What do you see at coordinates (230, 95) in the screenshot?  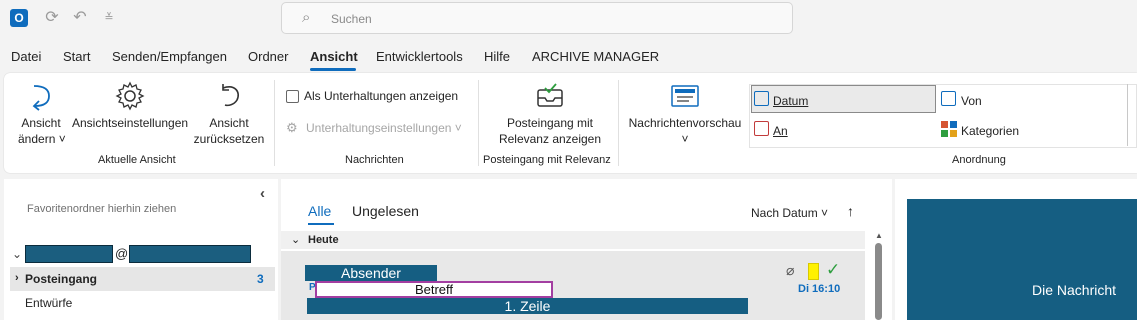 I see `reset-view-icon` at bounding box center [230, 95].